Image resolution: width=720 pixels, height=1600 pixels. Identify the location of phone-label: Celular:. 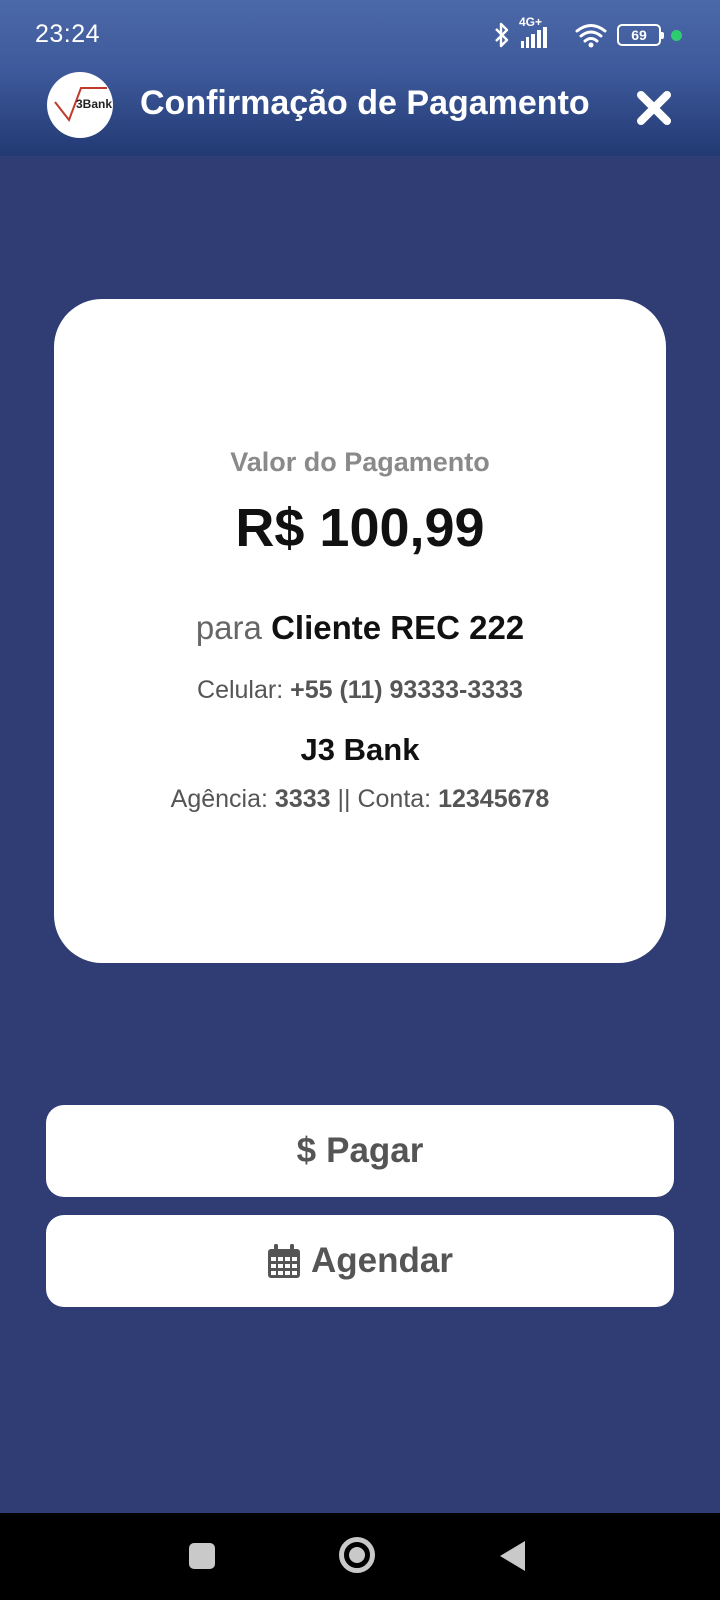
(240, 690).